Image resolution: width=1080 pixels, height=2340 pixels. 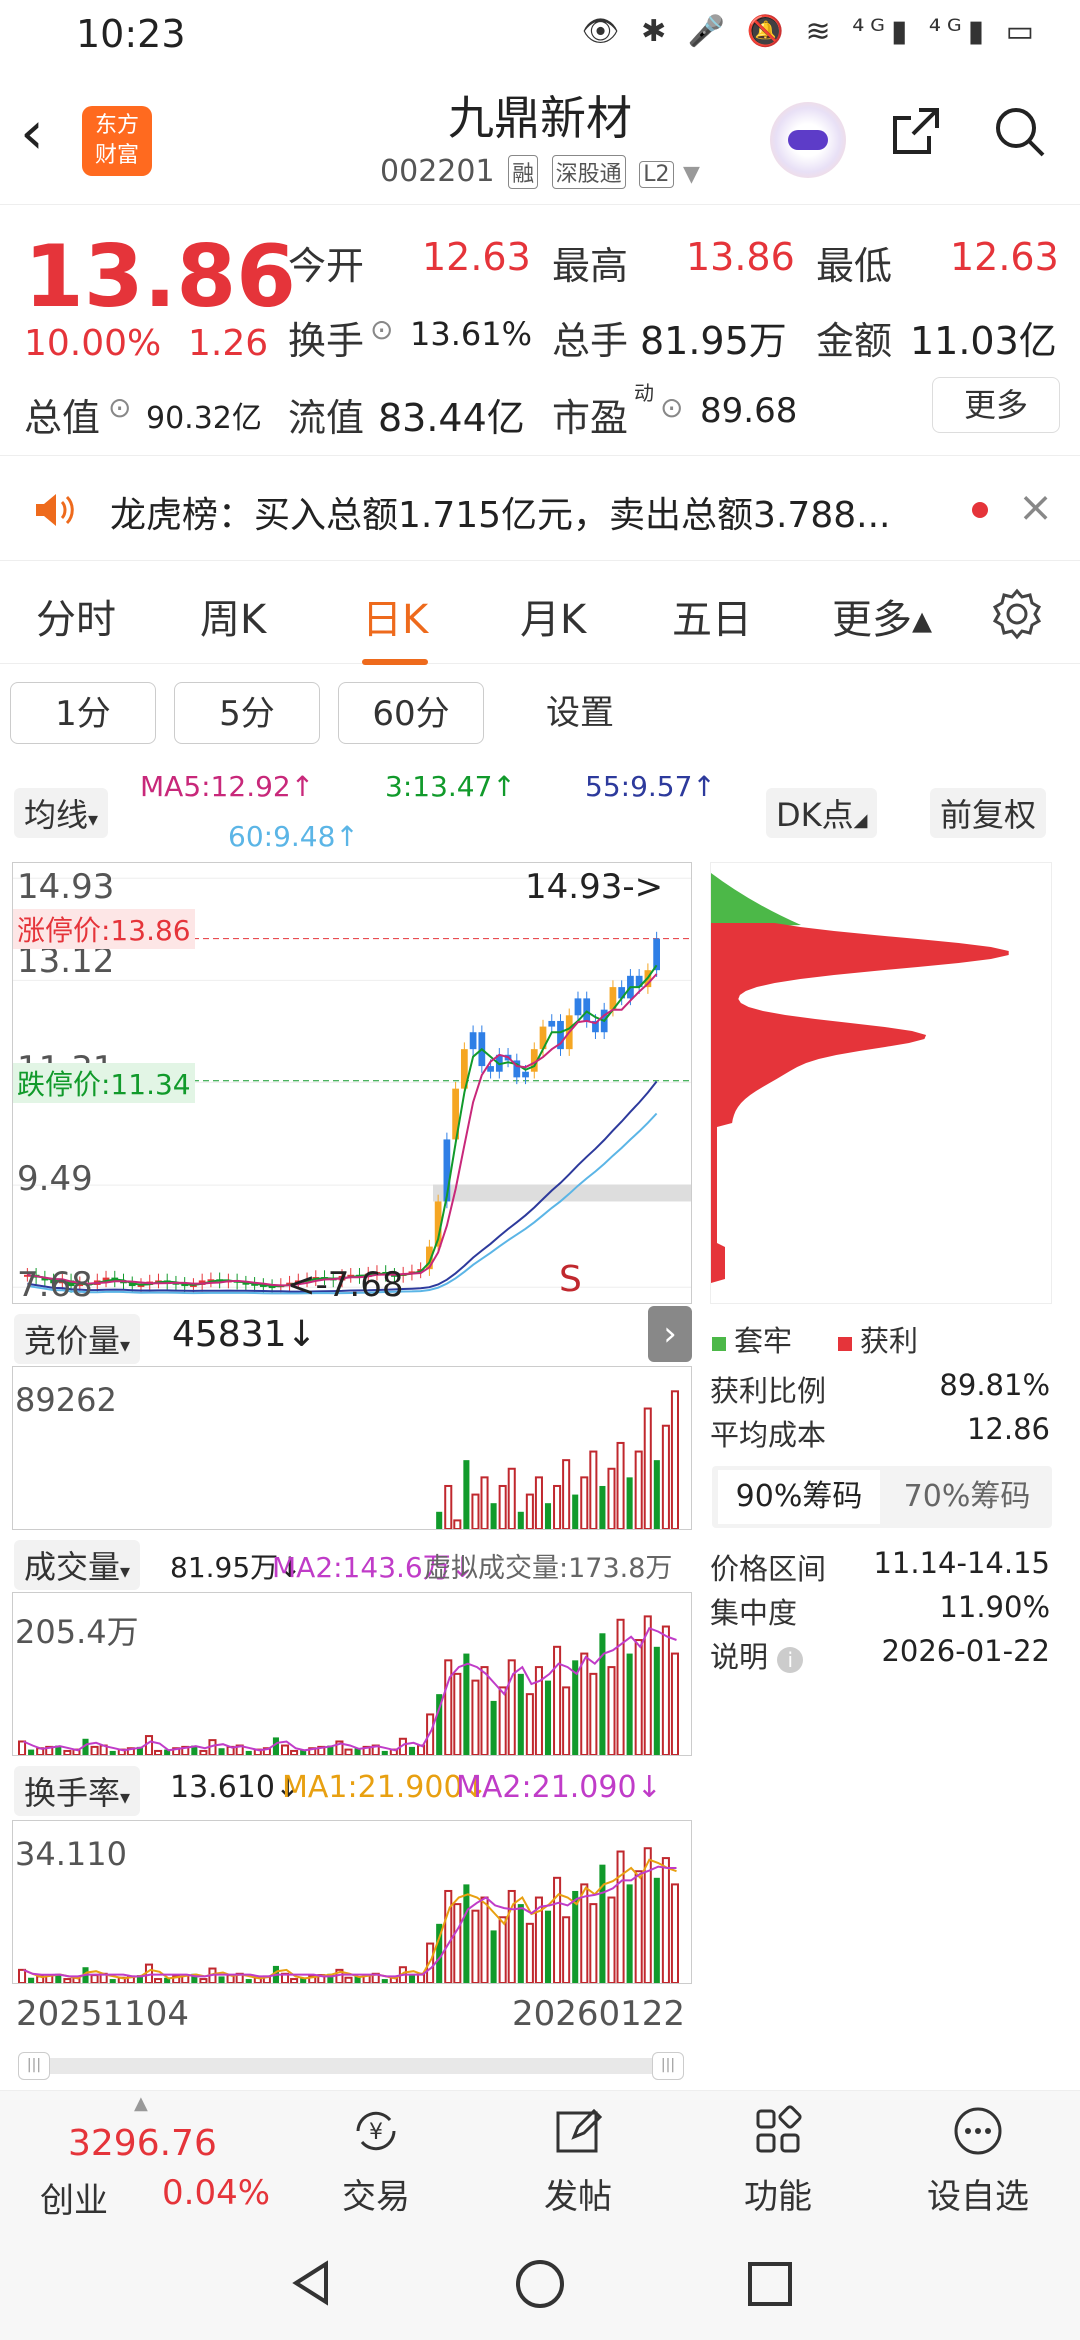 I want to click on range-scrollbar: ||| |||, so click(x=351, y=2066).